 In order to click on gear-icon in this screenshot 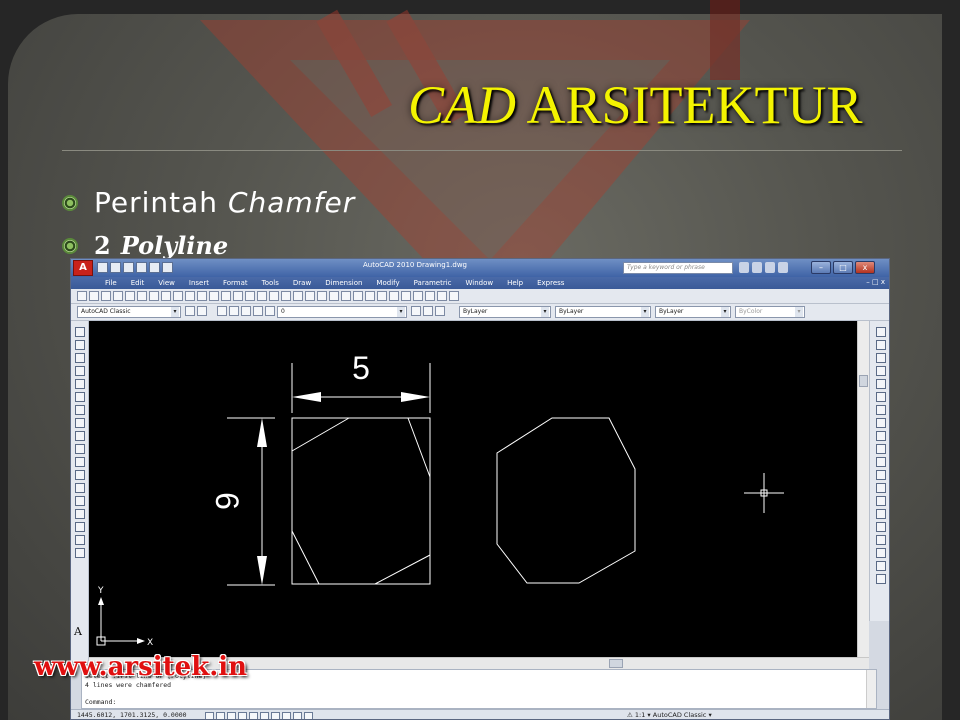, I will do `click(190, 311)`.